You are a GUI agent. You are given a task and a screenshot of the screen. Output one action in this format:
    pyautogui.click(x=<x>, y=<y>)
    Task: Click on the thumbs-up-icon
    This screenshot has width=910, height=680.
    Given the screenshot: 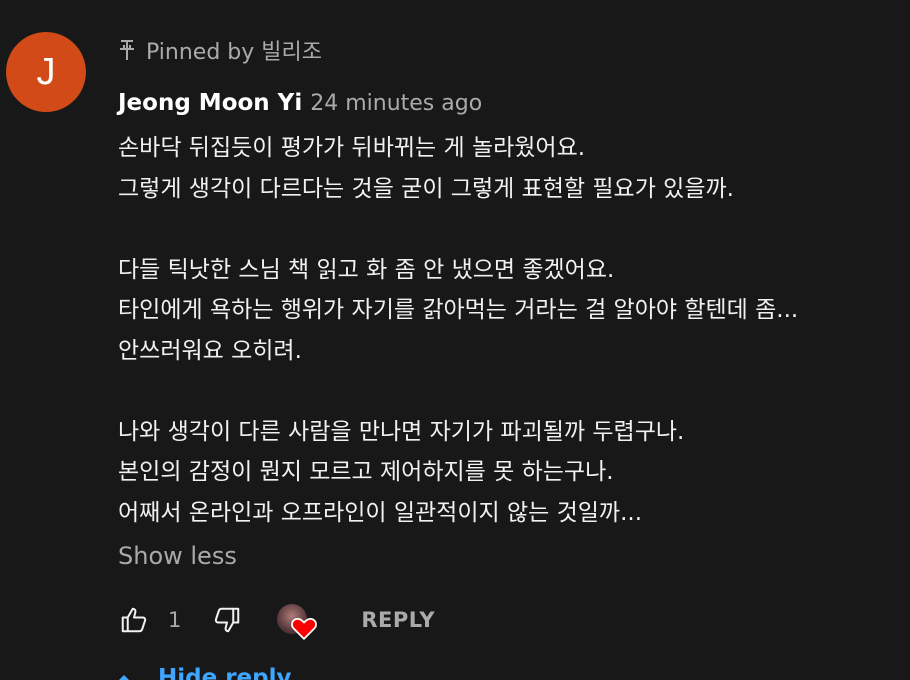 What is the action you would take?
    pyautogui.click(x=134, y=620)
    